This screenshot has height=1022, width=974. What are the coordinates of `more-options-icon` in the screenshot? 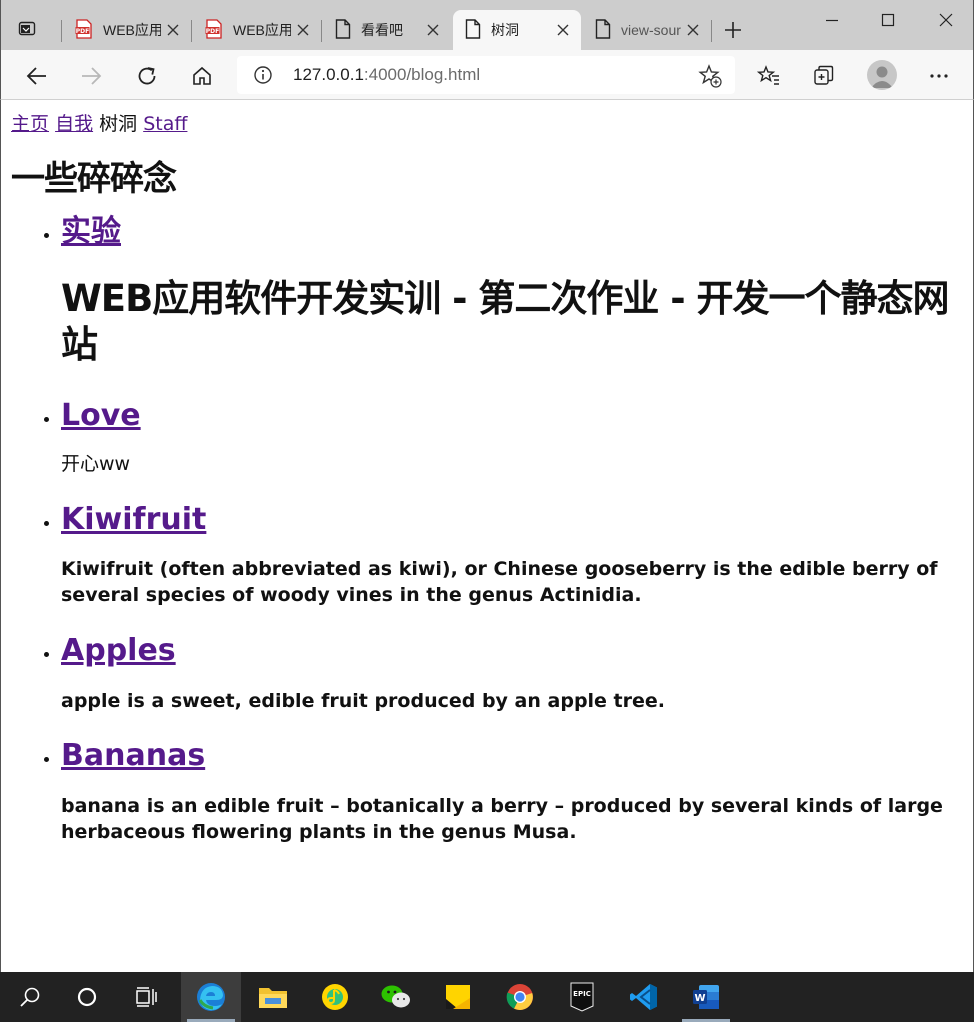 It's located at (939, 76).